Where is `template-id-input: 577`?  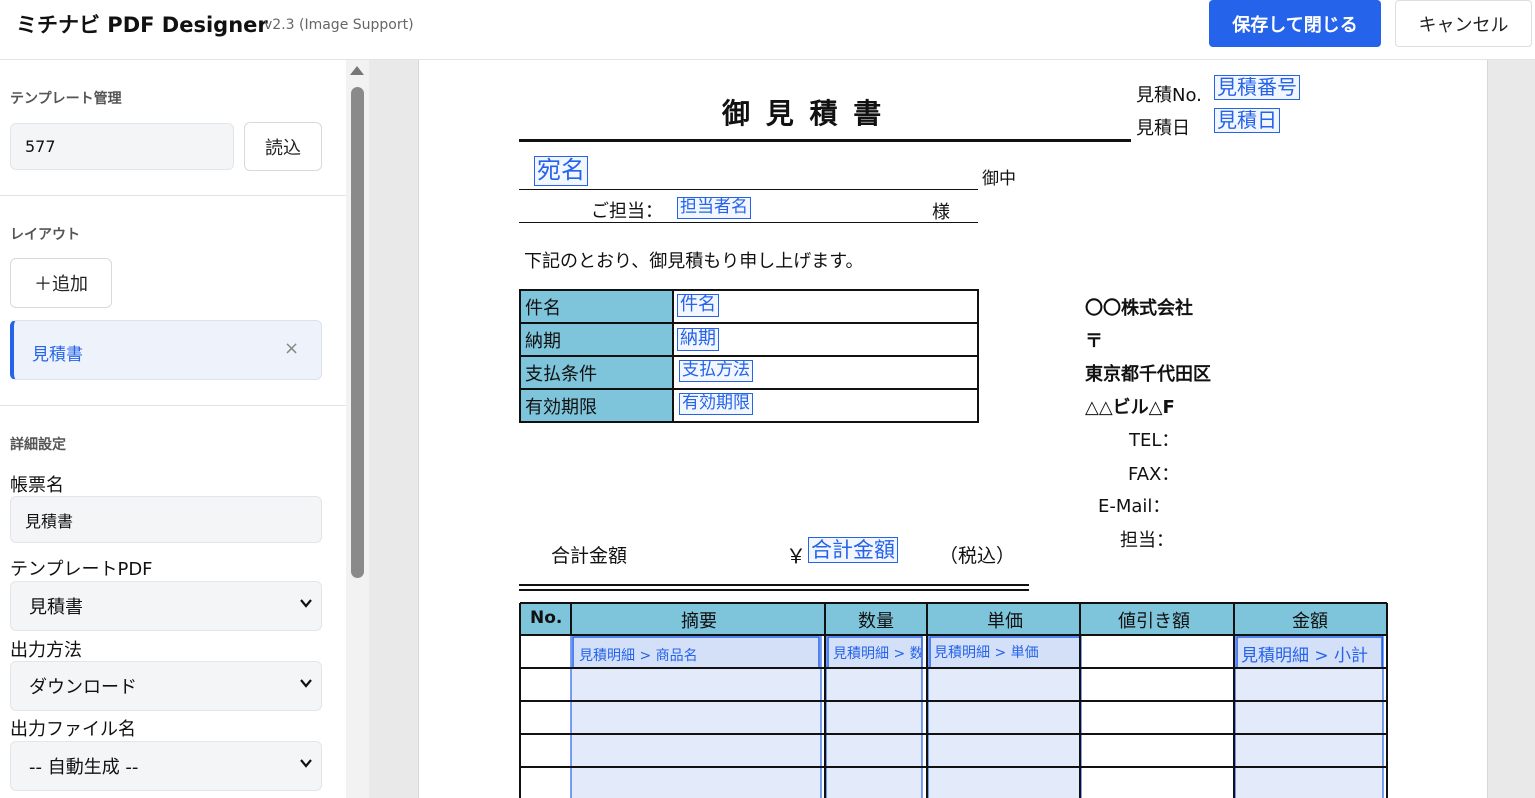
template-id-input: 577 is located at coordinates (122, 146).